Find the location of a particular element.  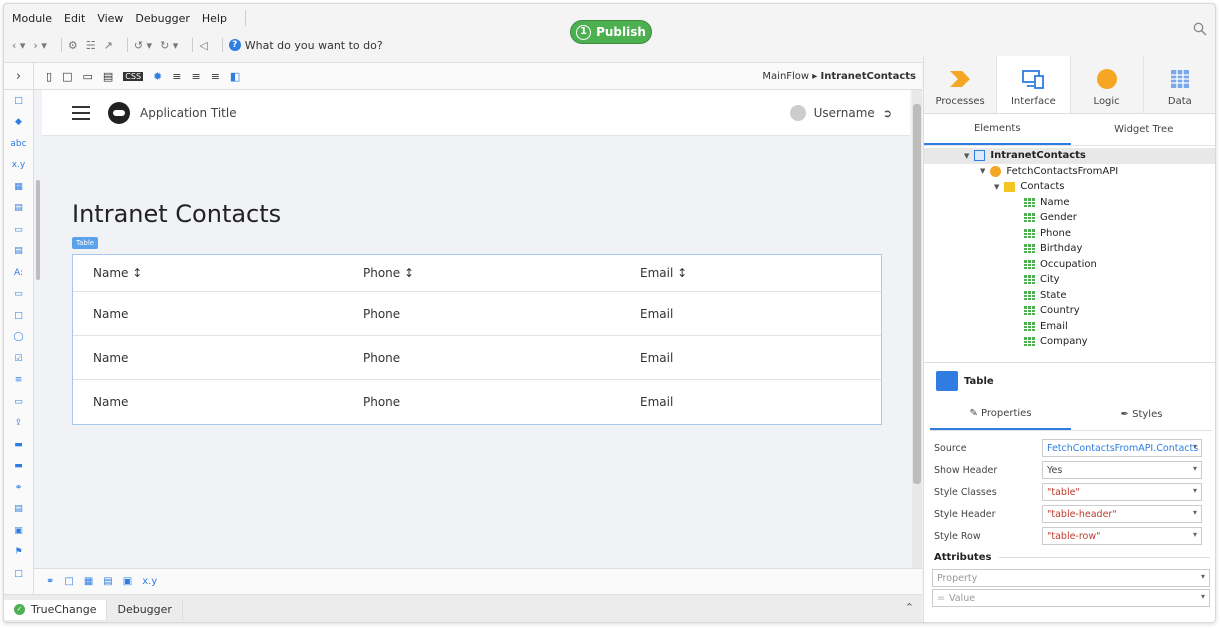

source-select: FetchContactsFromAPI.Contacts is located at coordinates (1122, 448).